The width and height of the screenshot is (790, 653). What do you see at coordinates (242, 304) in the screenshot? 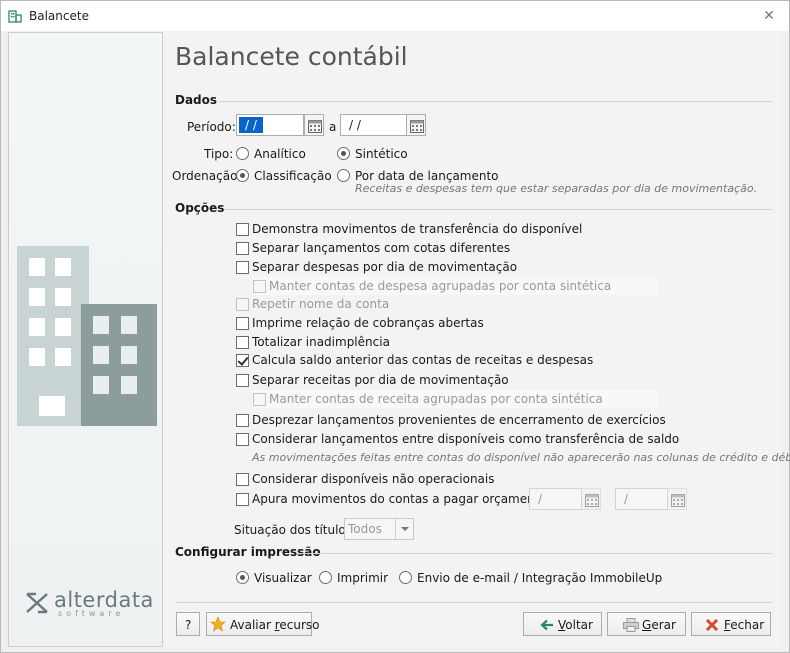
I see `opt-repetir-nome-checkbox` at bounding box center [242, 304].